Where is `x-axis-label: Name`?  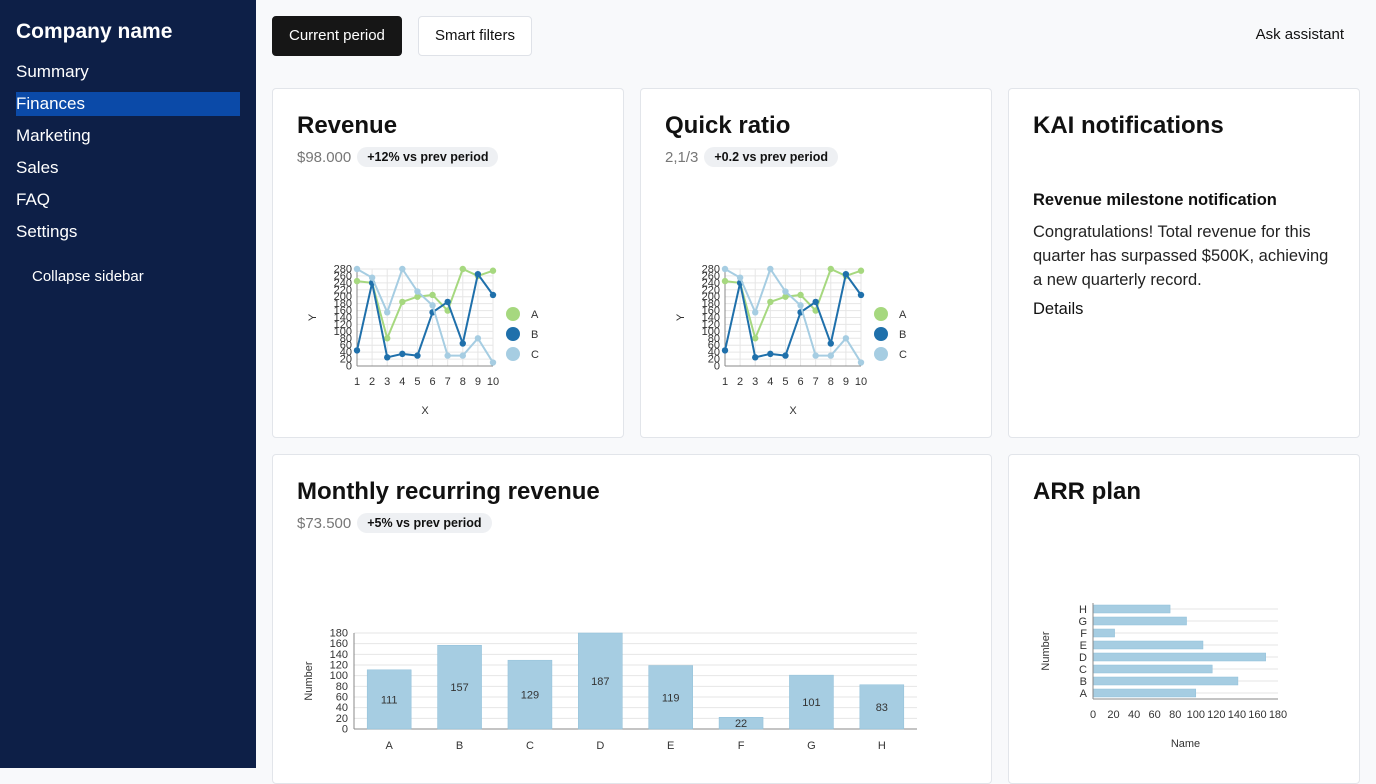
x-axis-label: Name is located at coordinates (1185, 744).